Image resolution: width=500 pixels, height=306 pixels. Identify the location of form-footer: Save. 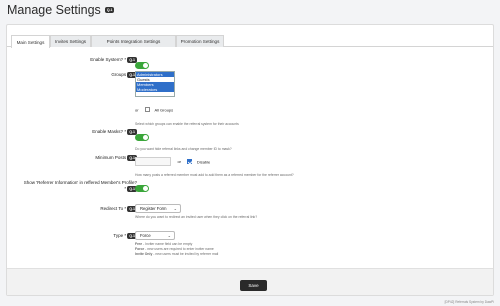
(250, 281).